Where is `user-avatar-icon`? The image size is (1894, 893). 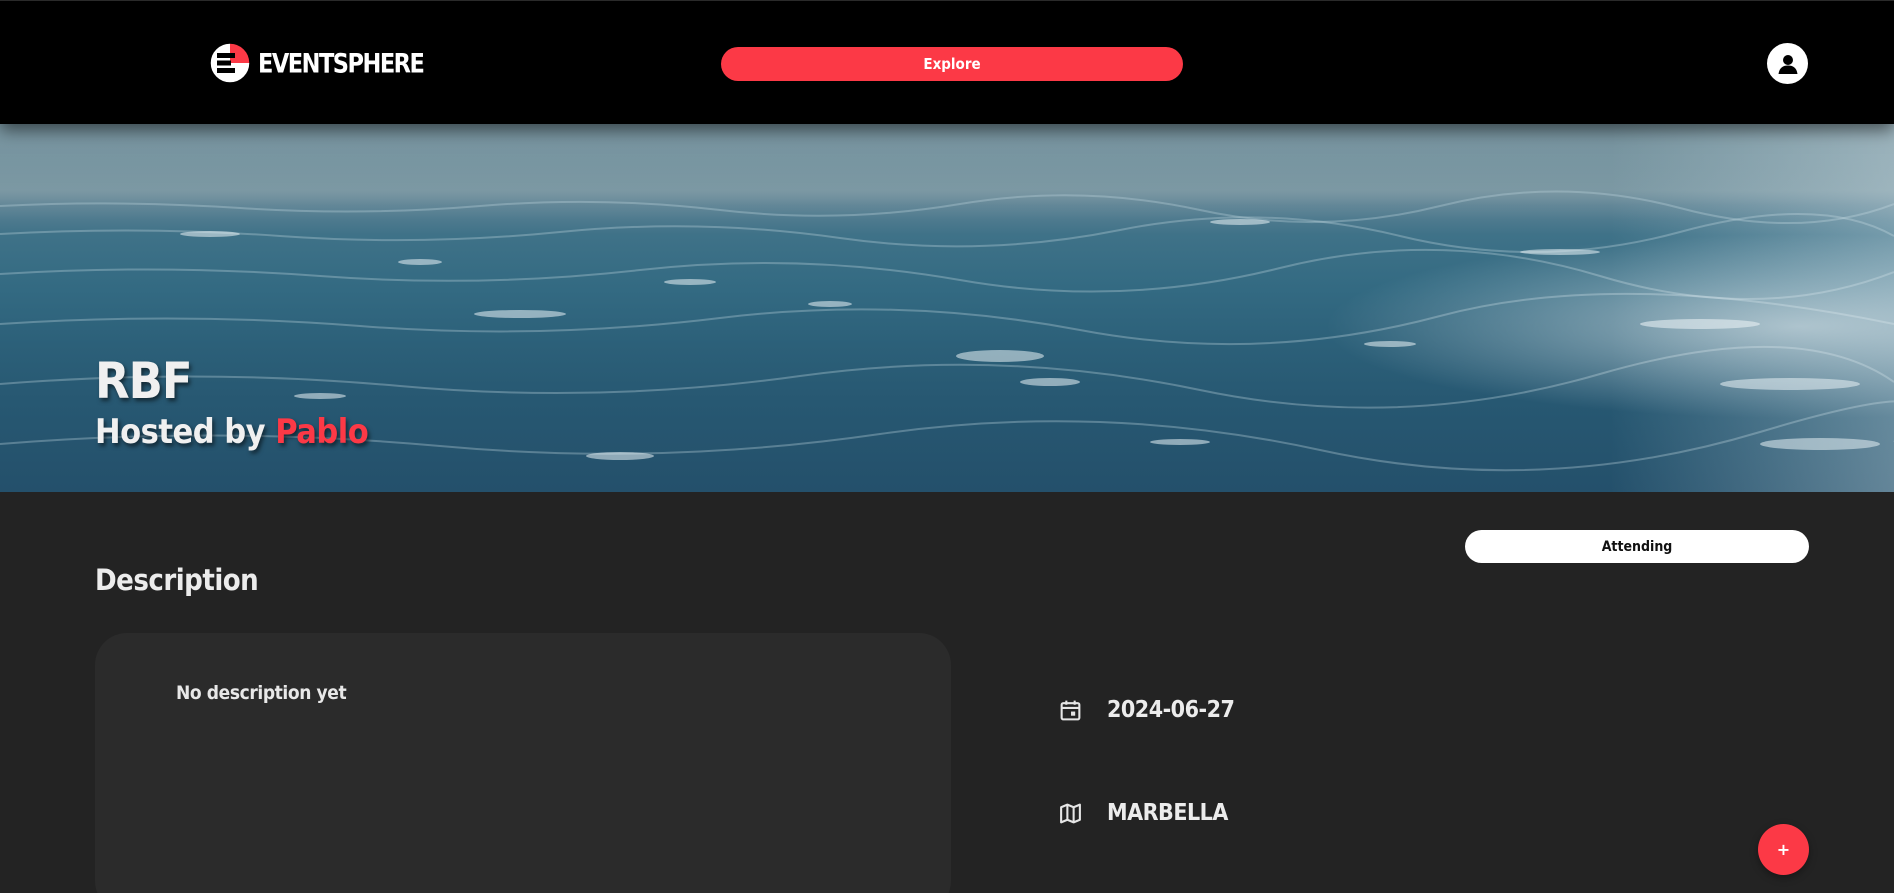
user-avatar-icon is located at coordinates (1787, 64).